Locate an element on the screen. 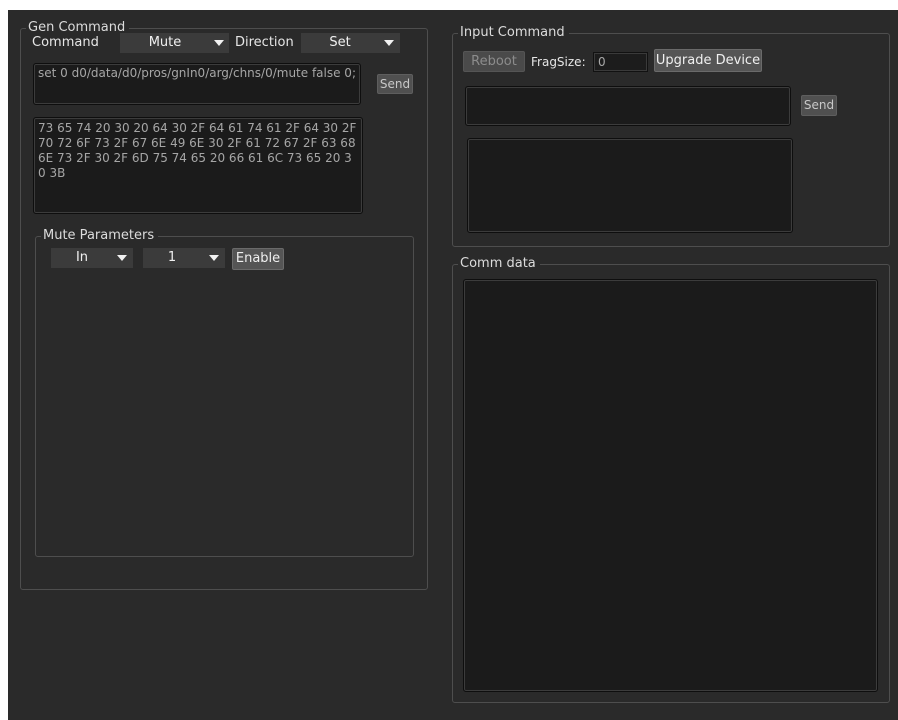  mute-parameters-title: Mute Parameters is located at coordinates (100, 236).